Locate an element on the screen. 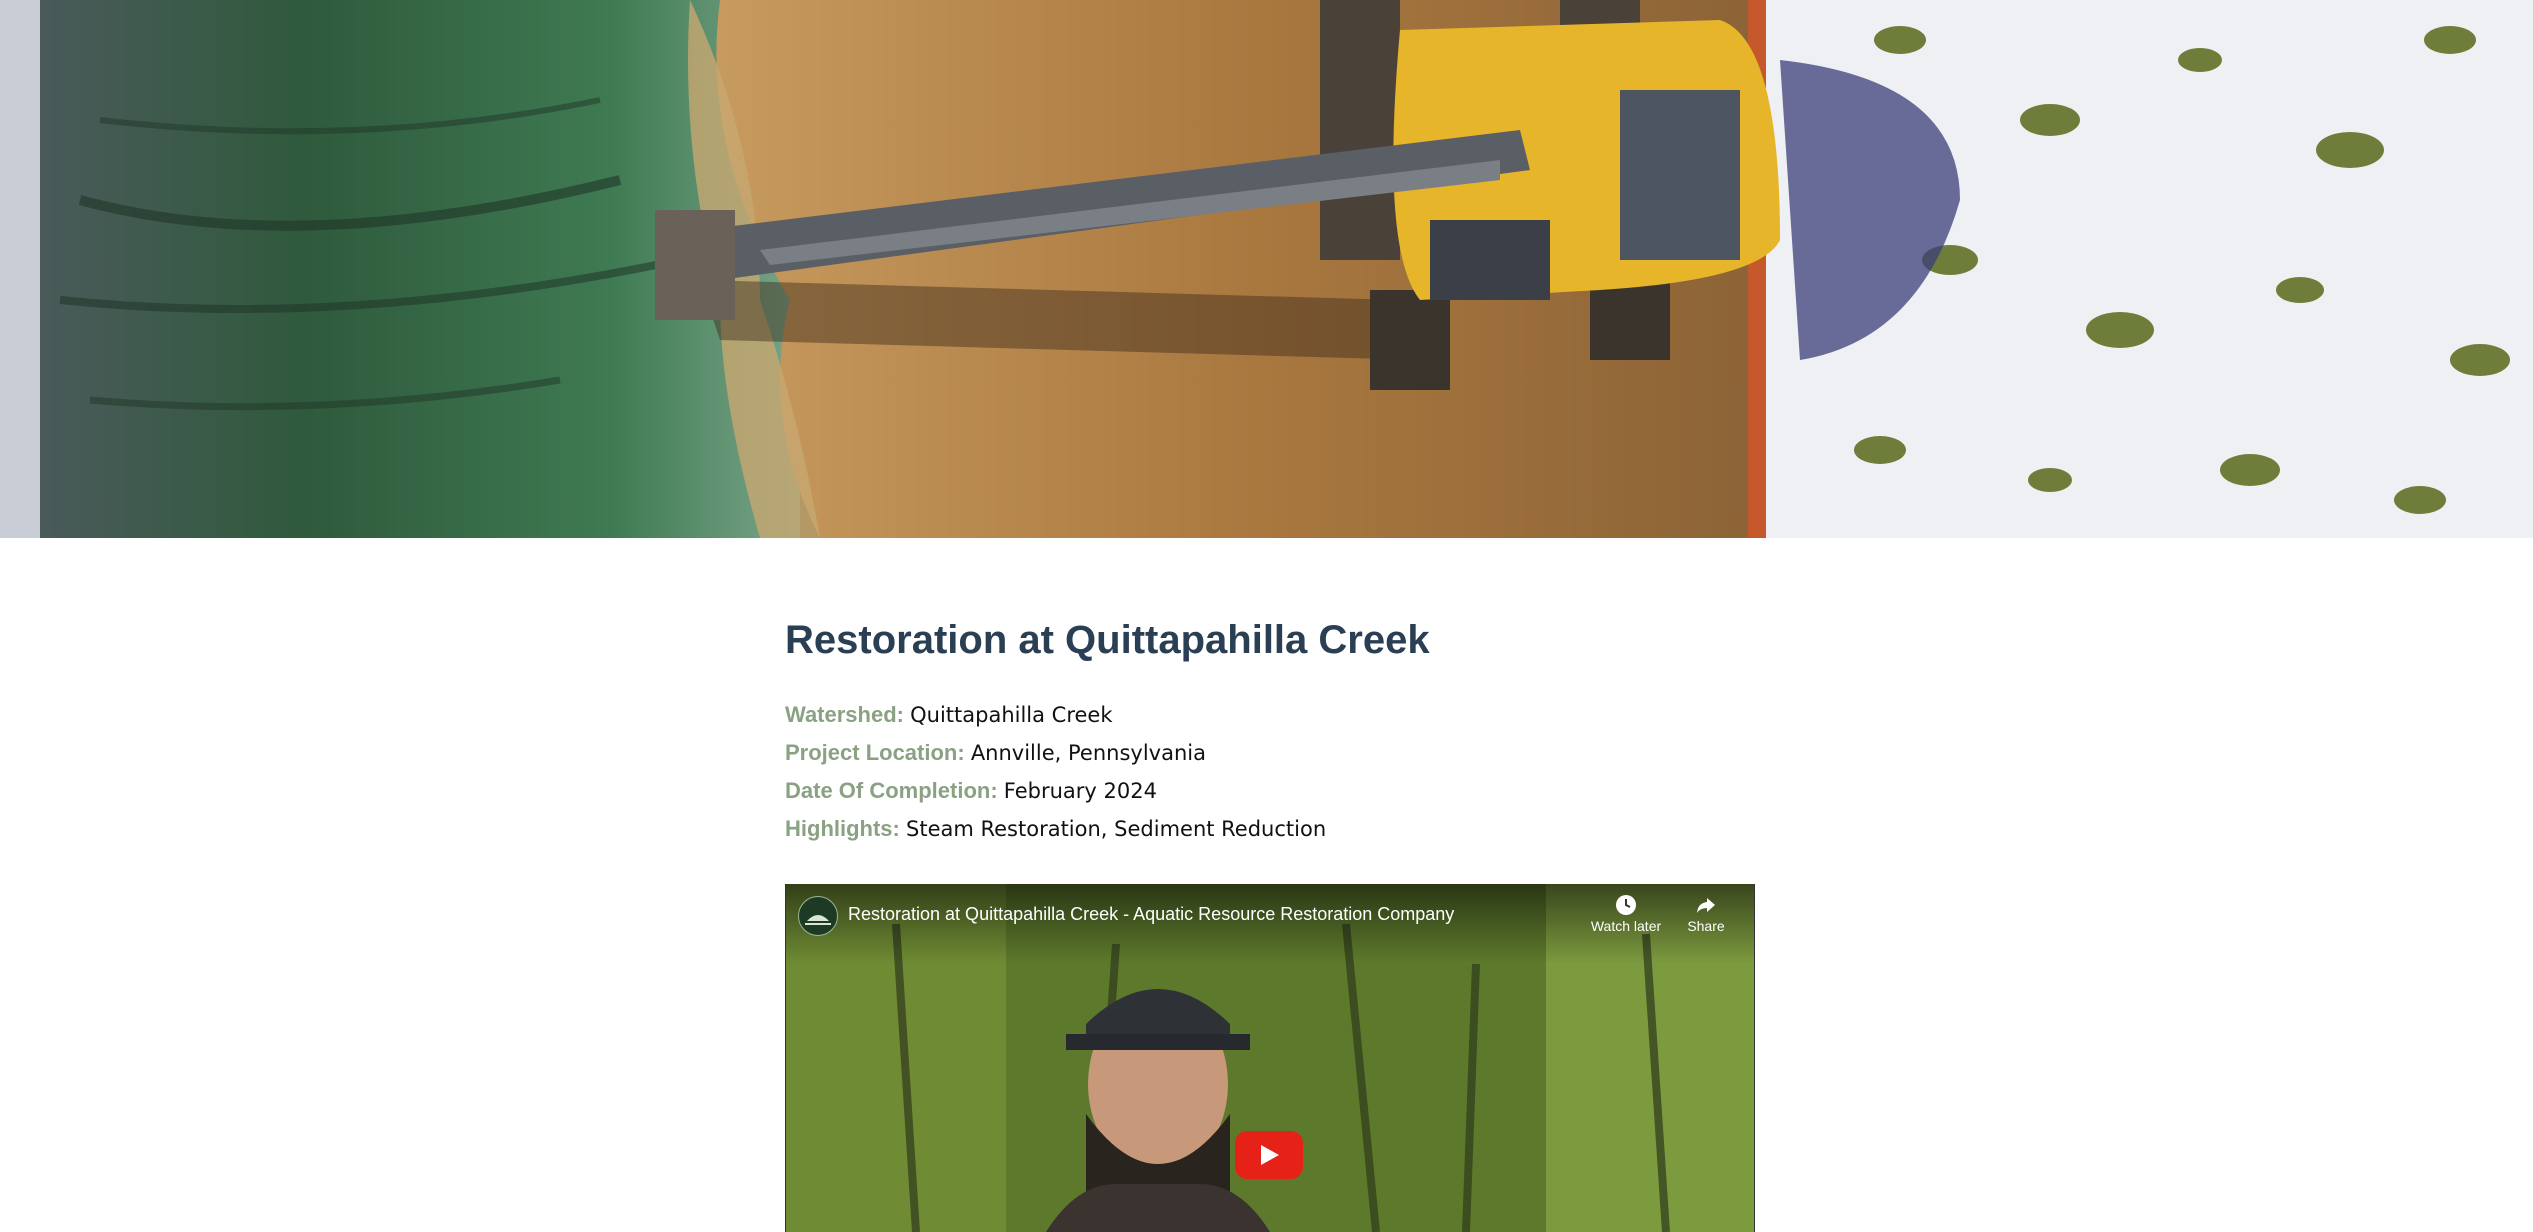 This screenshot has height=1232, width=2533. meta-value: Quittapahilla Creek is located at coordinates (1011, 715).